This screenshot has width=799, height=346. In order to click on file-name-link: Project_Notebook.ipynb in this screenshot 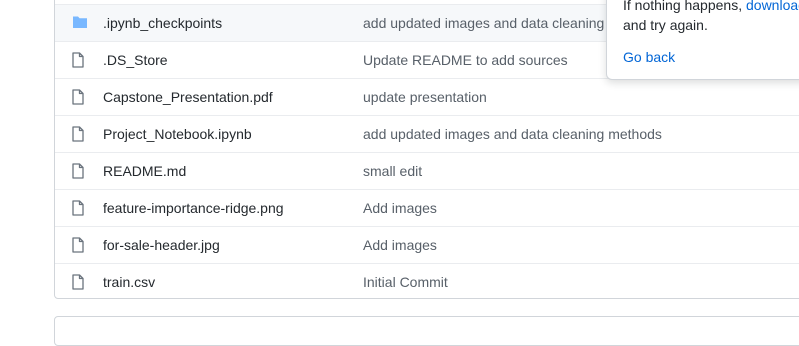, I will do `click(177, 134)`.